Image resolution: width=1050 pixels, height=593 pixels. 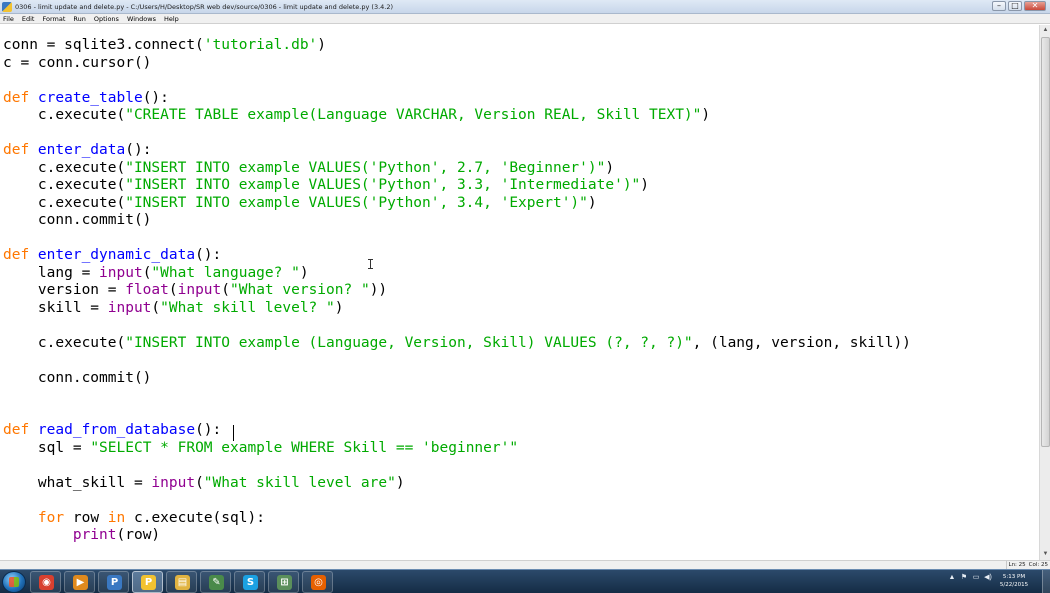 What do you see at coordinates (1046, 581) in the screenshot?
I see `show-desktop-button` at bounding box center [1046, 581].